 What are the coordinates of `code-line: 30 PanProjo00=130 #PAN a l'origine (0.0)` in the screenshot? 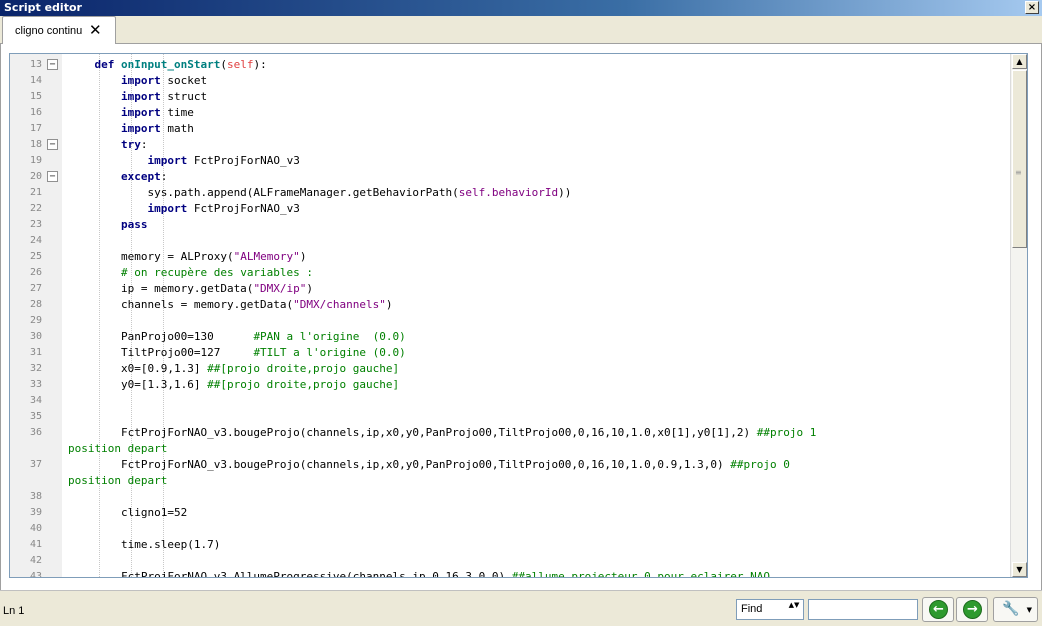 It's located at (510, 337).